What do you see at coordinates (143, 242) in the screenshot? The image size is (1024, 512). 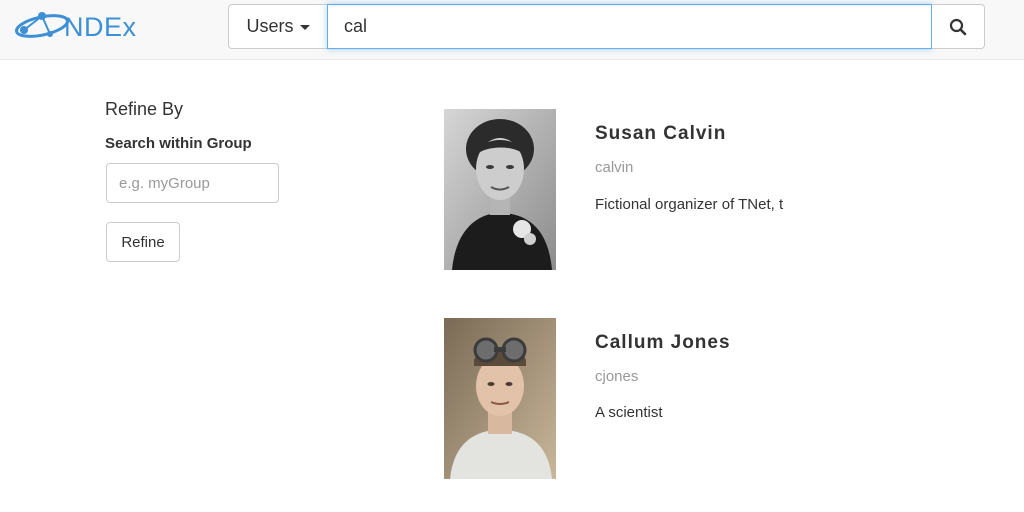 I see `refine-button: Refine` at bounding box center [143, 242].